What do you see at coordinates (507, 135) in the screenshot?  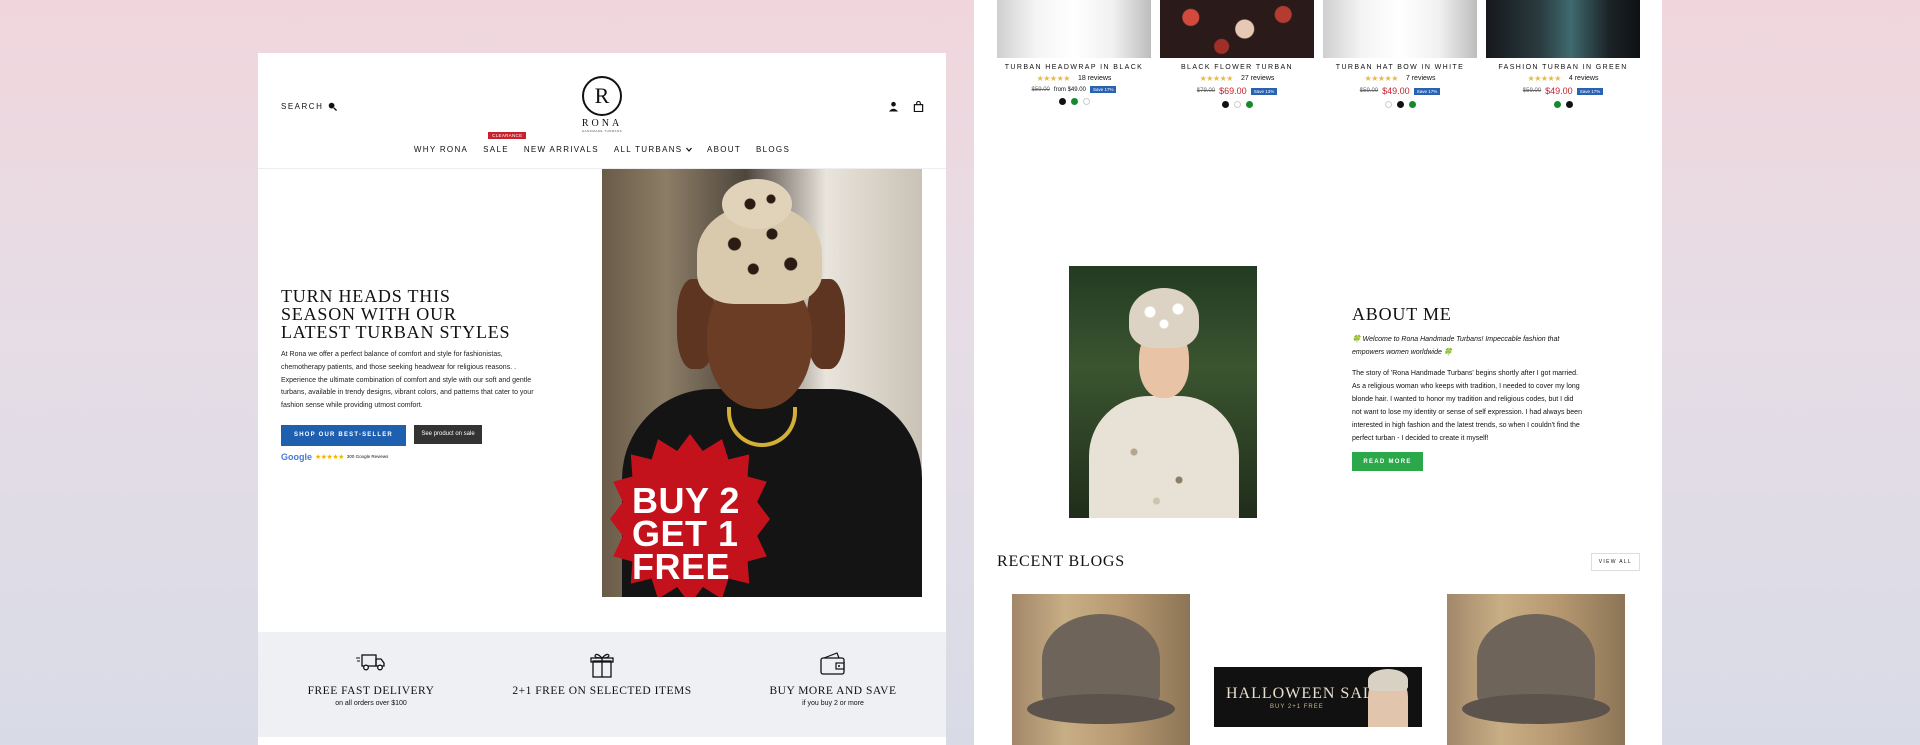 I see `clearance-badge: CLEARANCE` at bounding box center [507, 135].